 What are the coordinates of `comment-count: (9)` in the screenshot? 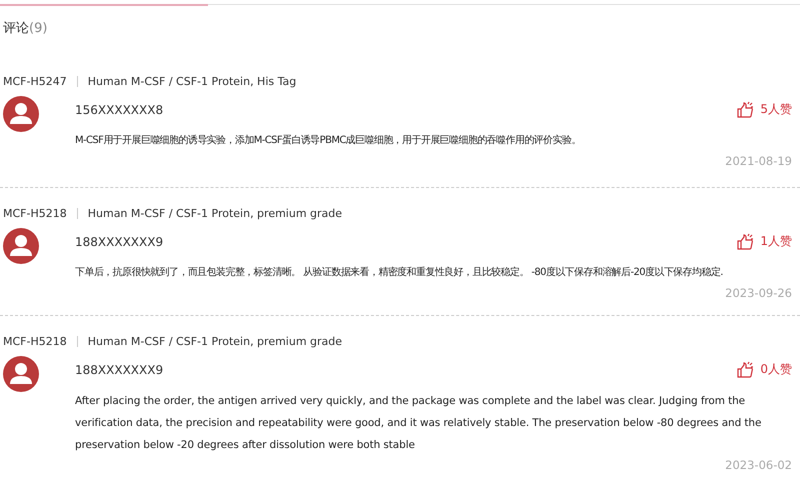 It's located at (38, 28).